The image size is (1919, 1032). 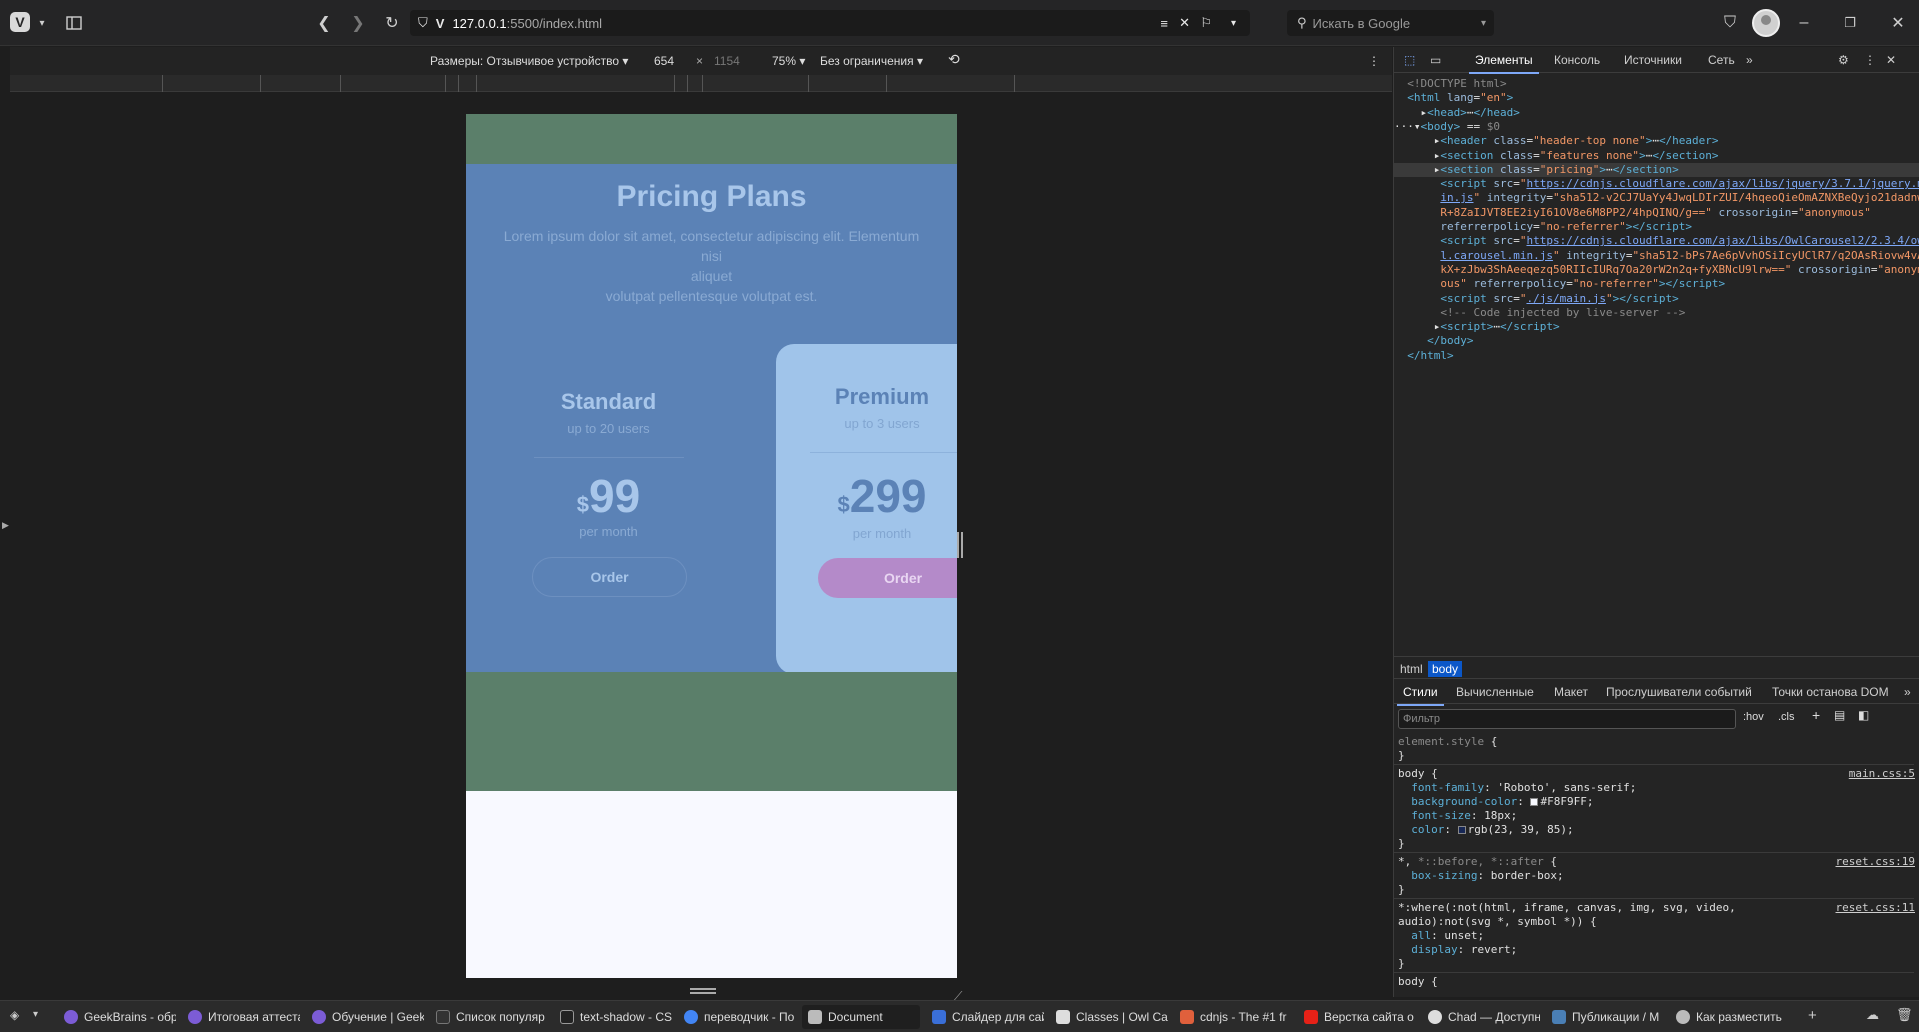 What do you see at coordinates (1721, 60) in the screenshot?
I see `tab-network: Сеть` at bounding box center [1721, 60].